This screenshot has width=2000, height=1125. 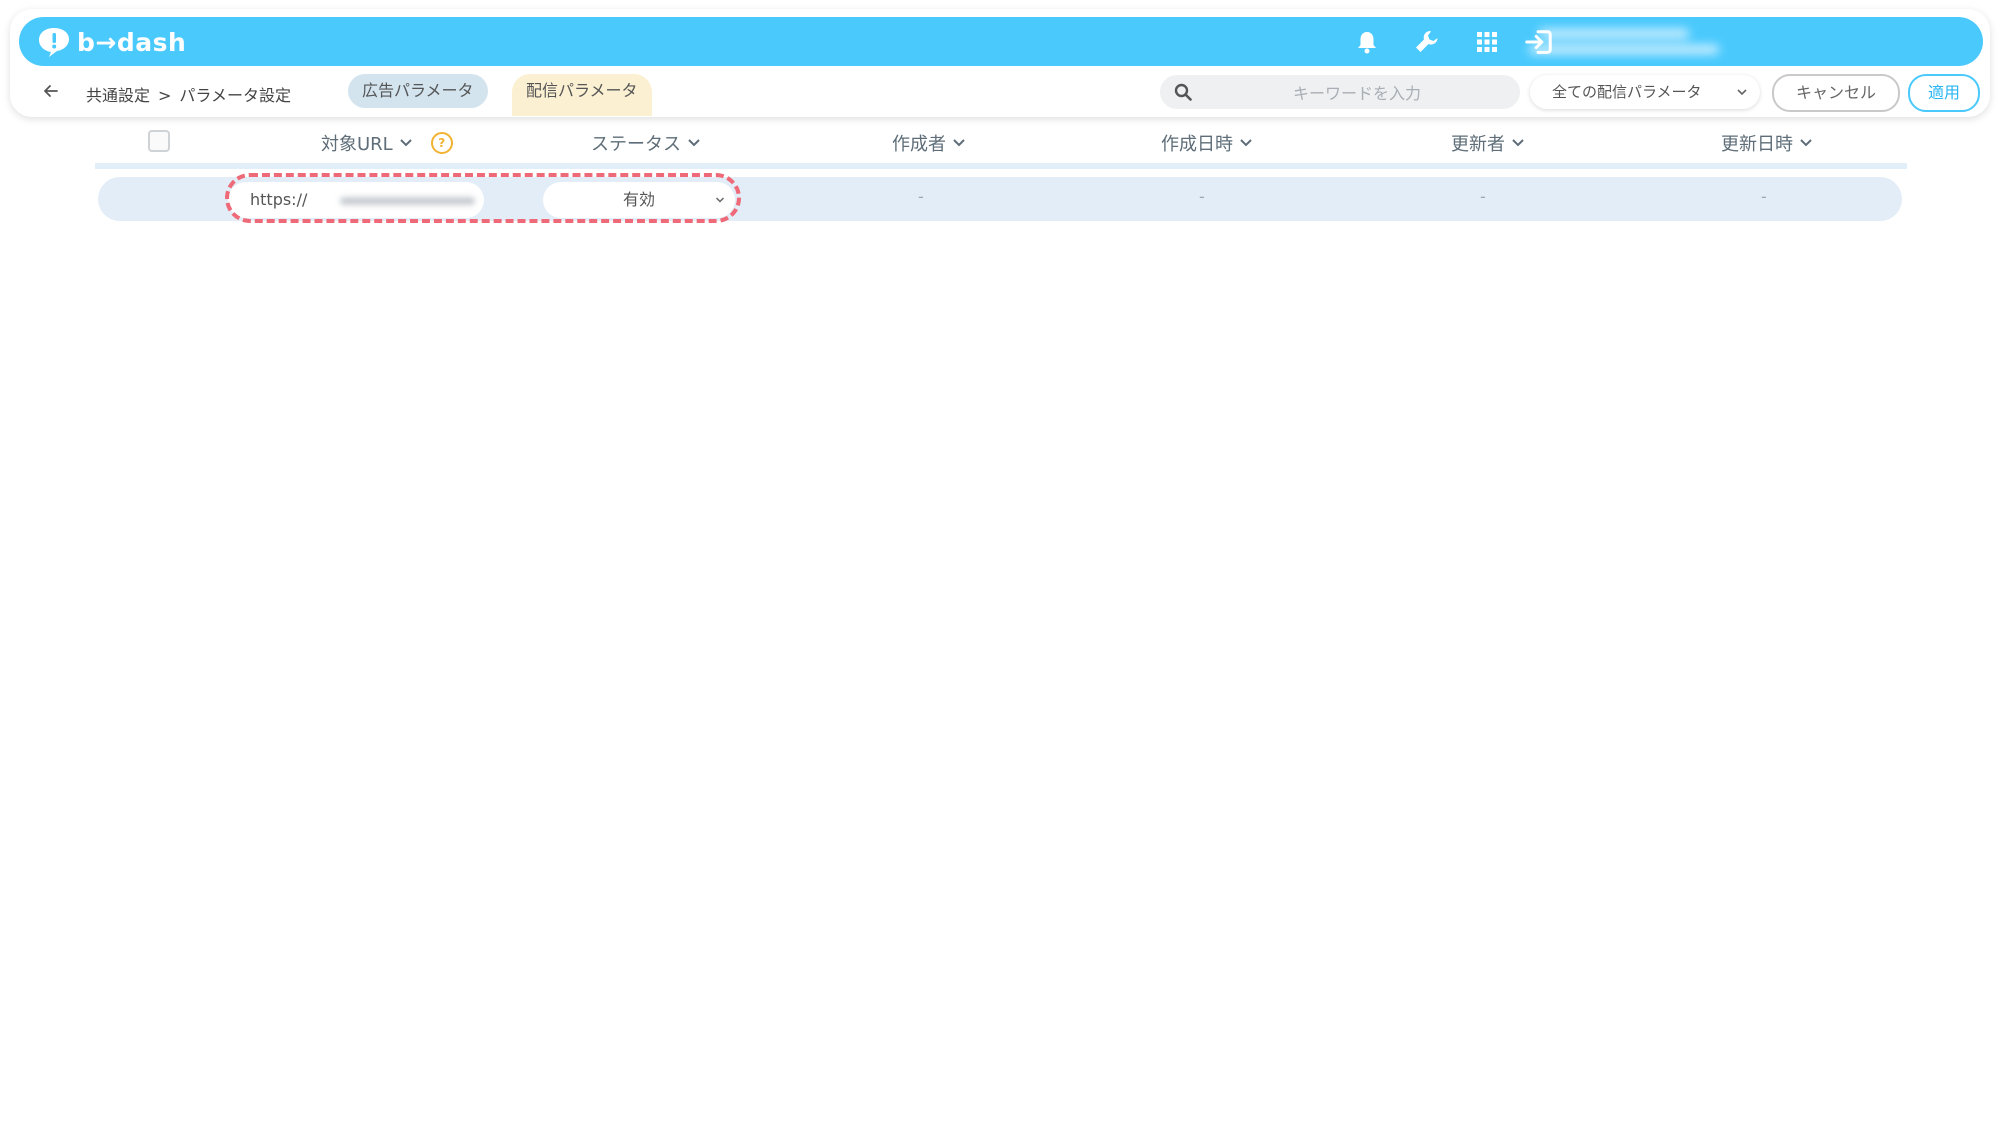 I want to click on breadcrumb-parent: 共通設定, so click(x=118, y=95).